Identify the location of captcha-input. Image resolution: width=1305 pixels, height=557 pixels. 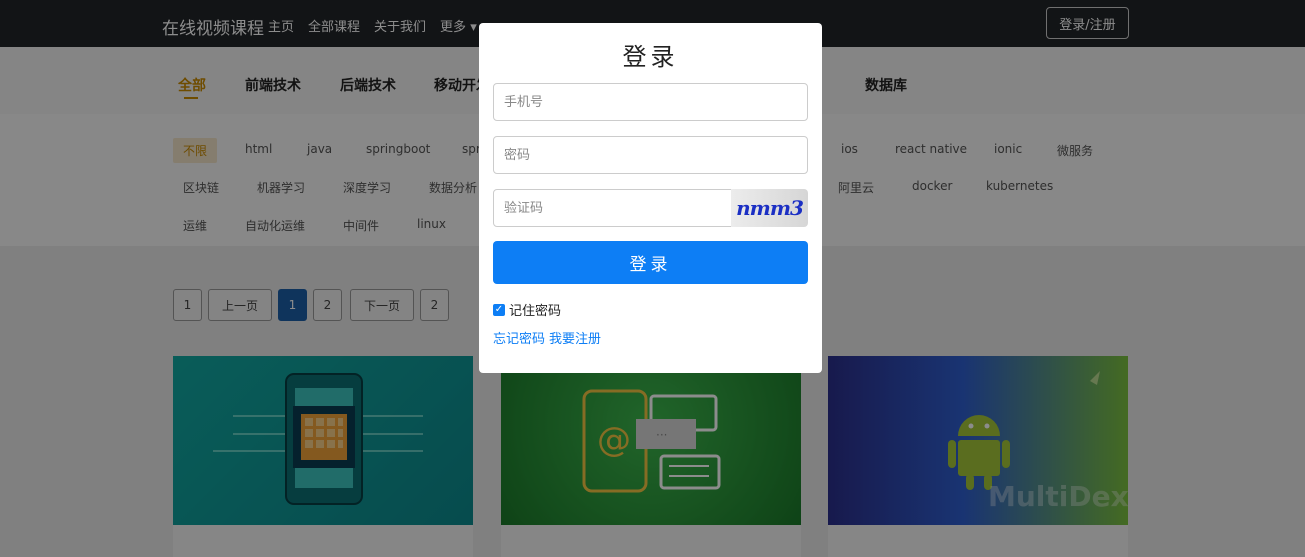
(613, 208).